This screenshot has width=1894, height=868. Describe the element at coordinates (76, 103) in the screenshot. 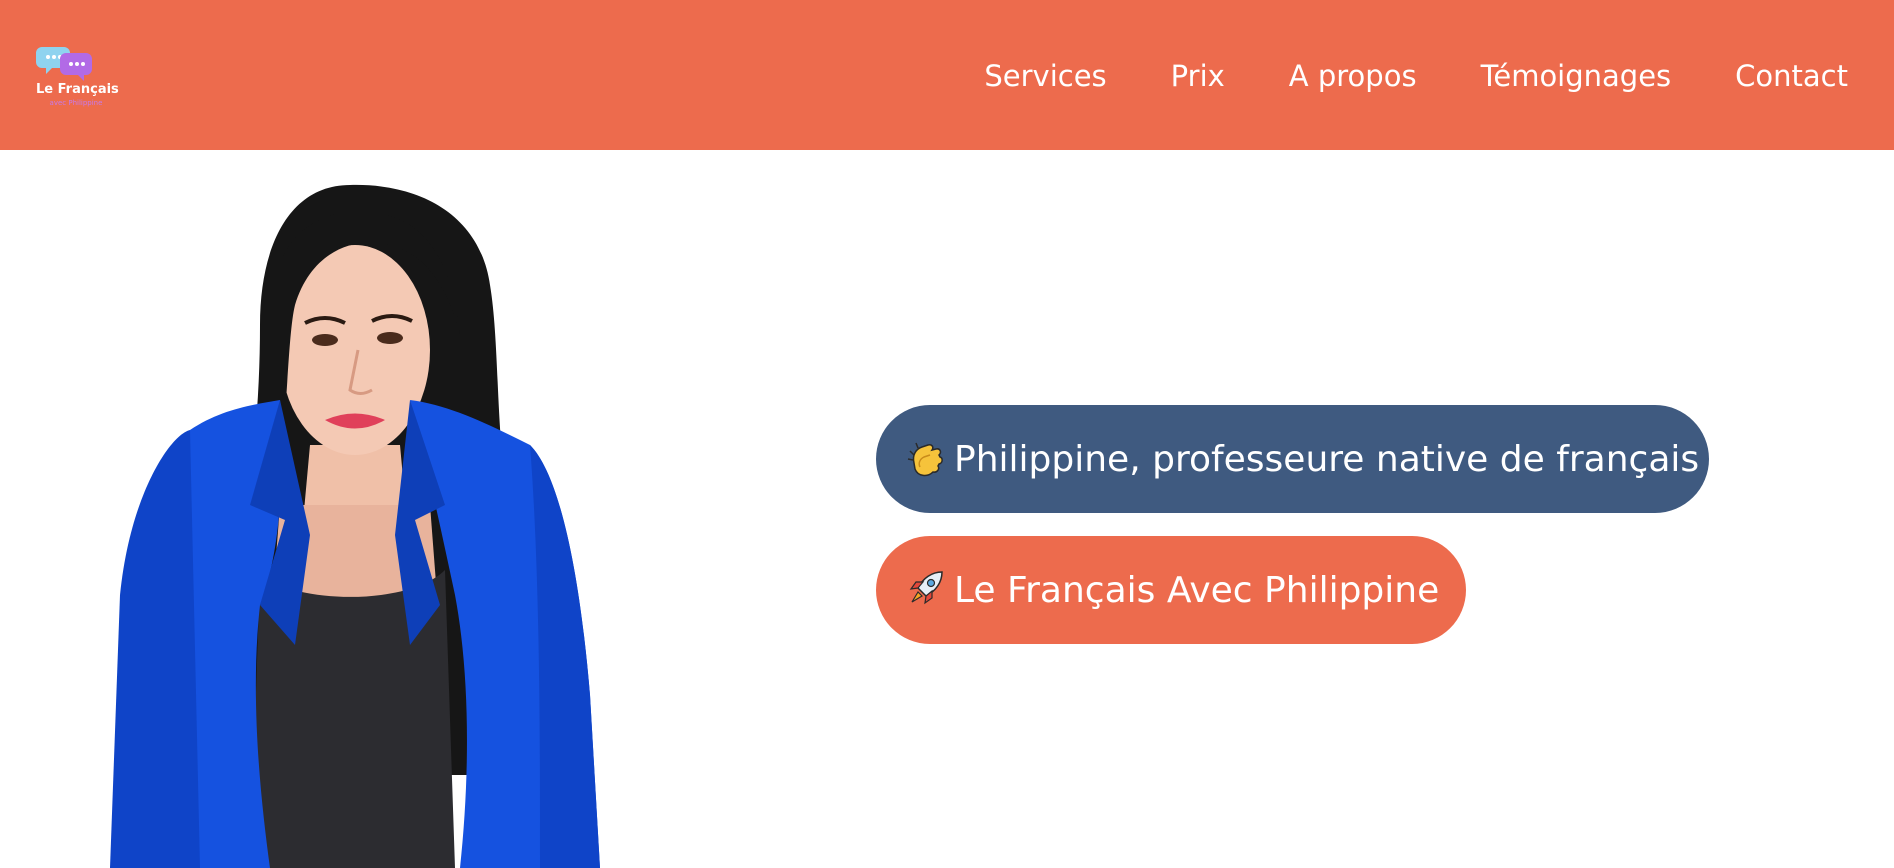

I see `logo-subtitle: avec Philippine` at that location.